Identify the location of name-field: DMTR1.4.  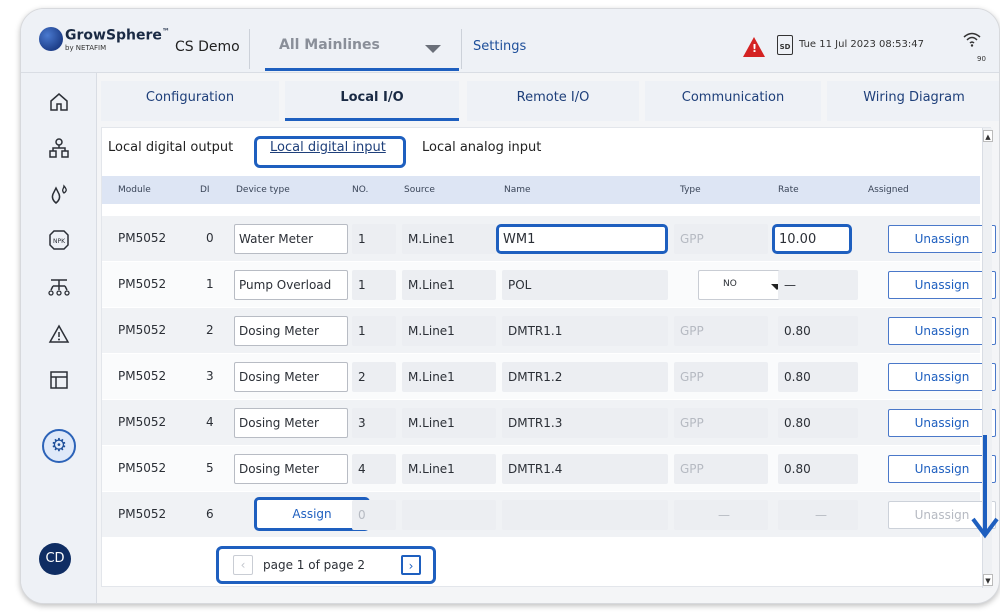
(585, 469).